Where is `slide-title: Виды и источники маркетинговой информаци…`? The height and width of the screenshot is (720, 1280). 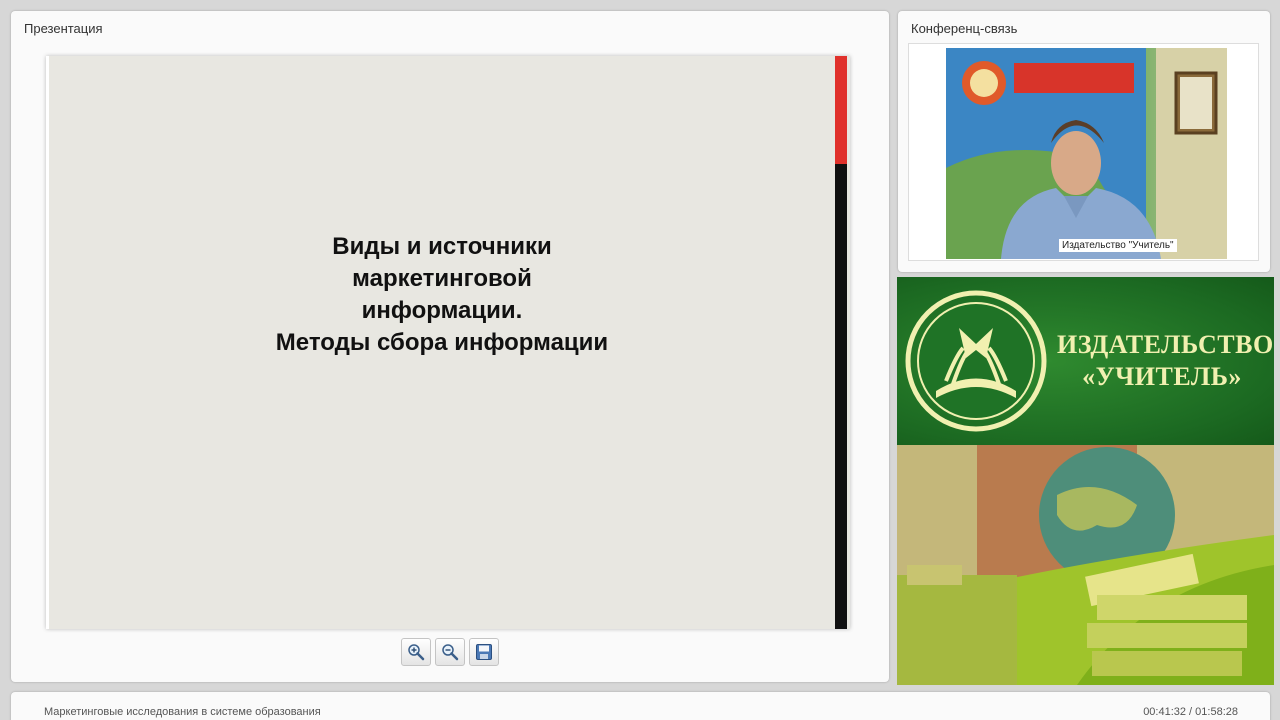
slide-title: Виды и источники маркетинговой информаци… is located at coordinates (442, 295).